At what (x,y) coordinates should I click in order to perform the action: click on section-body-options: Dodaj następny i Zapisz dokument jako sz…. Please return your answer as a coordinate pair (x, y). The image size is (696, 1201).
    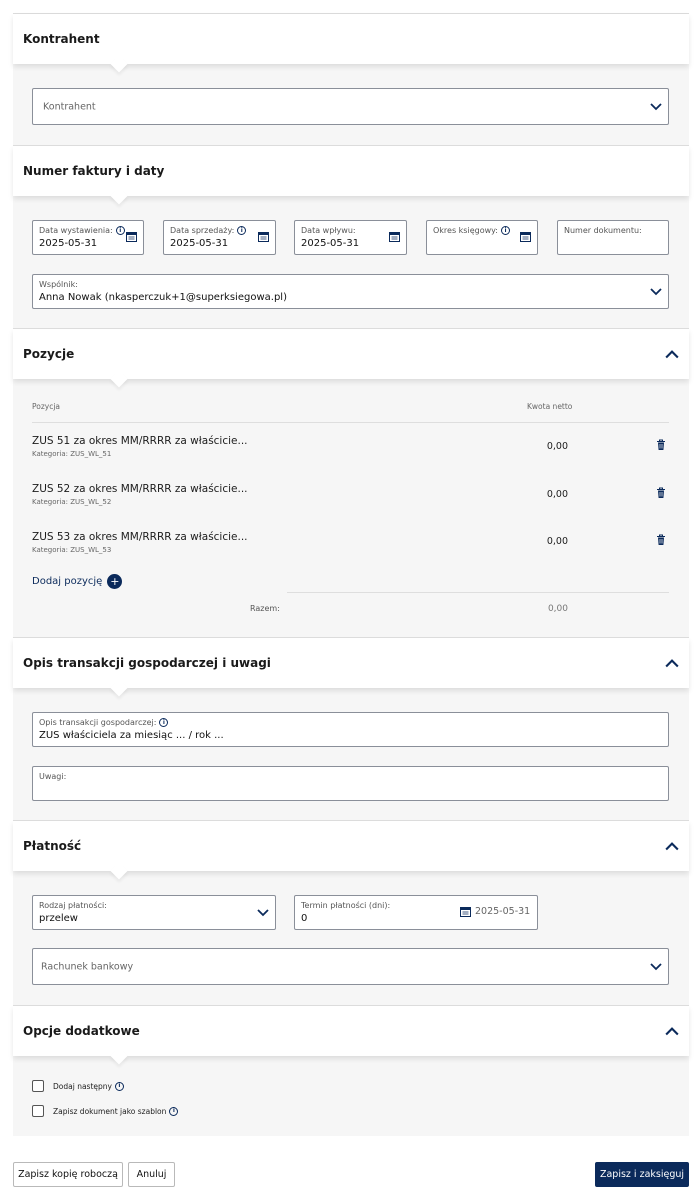
    Looking at the image, I should click on (351, 1096).